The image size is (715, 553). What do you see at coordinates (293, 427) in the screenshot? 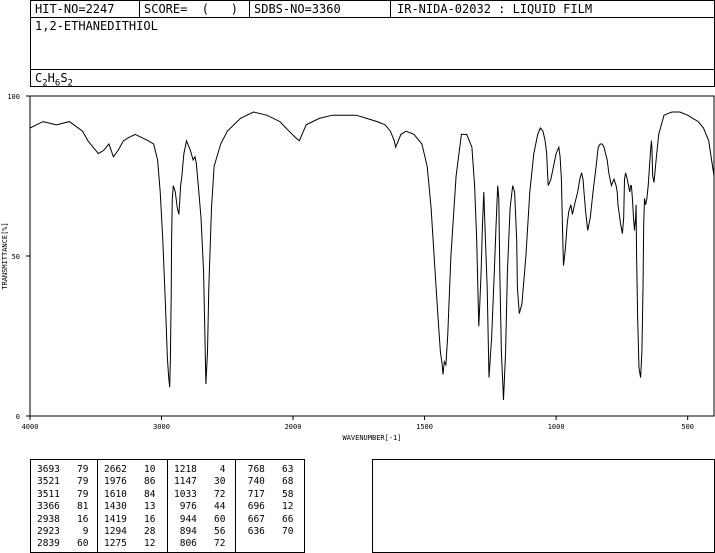
I see `x-tick-label: 2000` at bounding box center [293, 427].